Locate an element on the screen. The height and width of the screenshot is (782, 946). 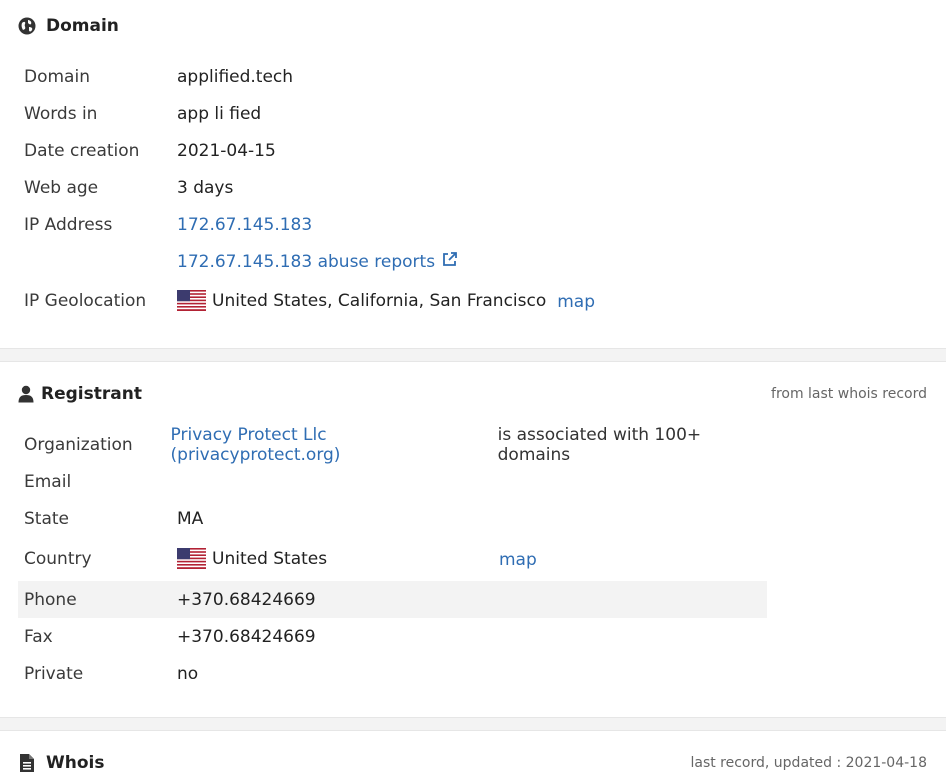
label-country: Country is located at coordinates (58, 558).